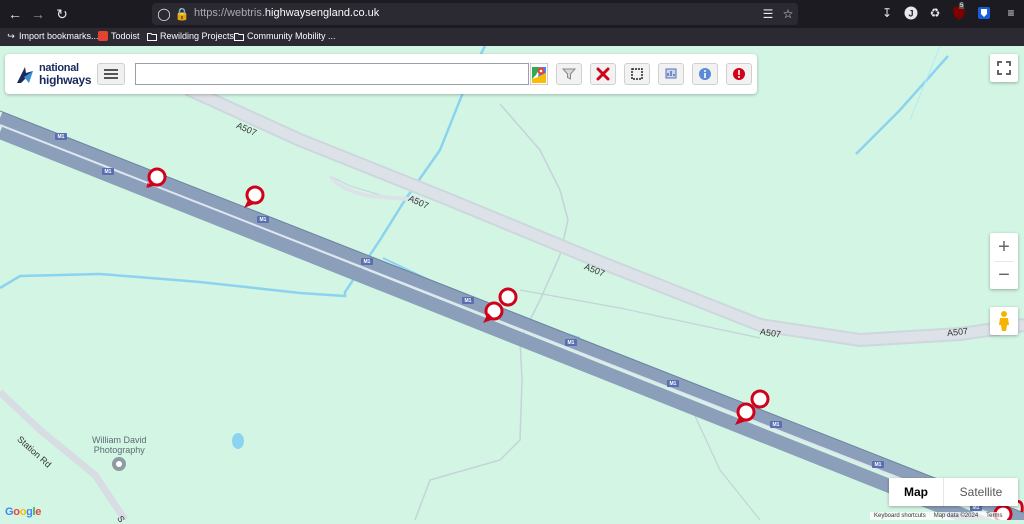 This screenshot has height=524, width=1024. I want to click on extension-badge: 5, so click(962, 6).